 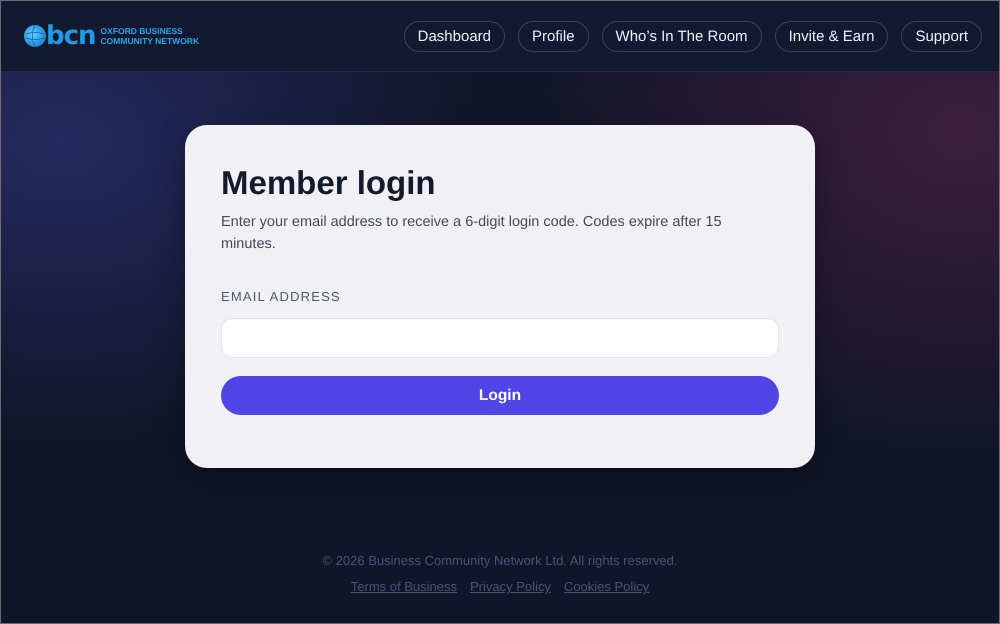 What do you see at coordinates (142, 31) in the screenshot?
I see `logo-text: OXFORD BUSINESS` at bounding box center [142, 31].